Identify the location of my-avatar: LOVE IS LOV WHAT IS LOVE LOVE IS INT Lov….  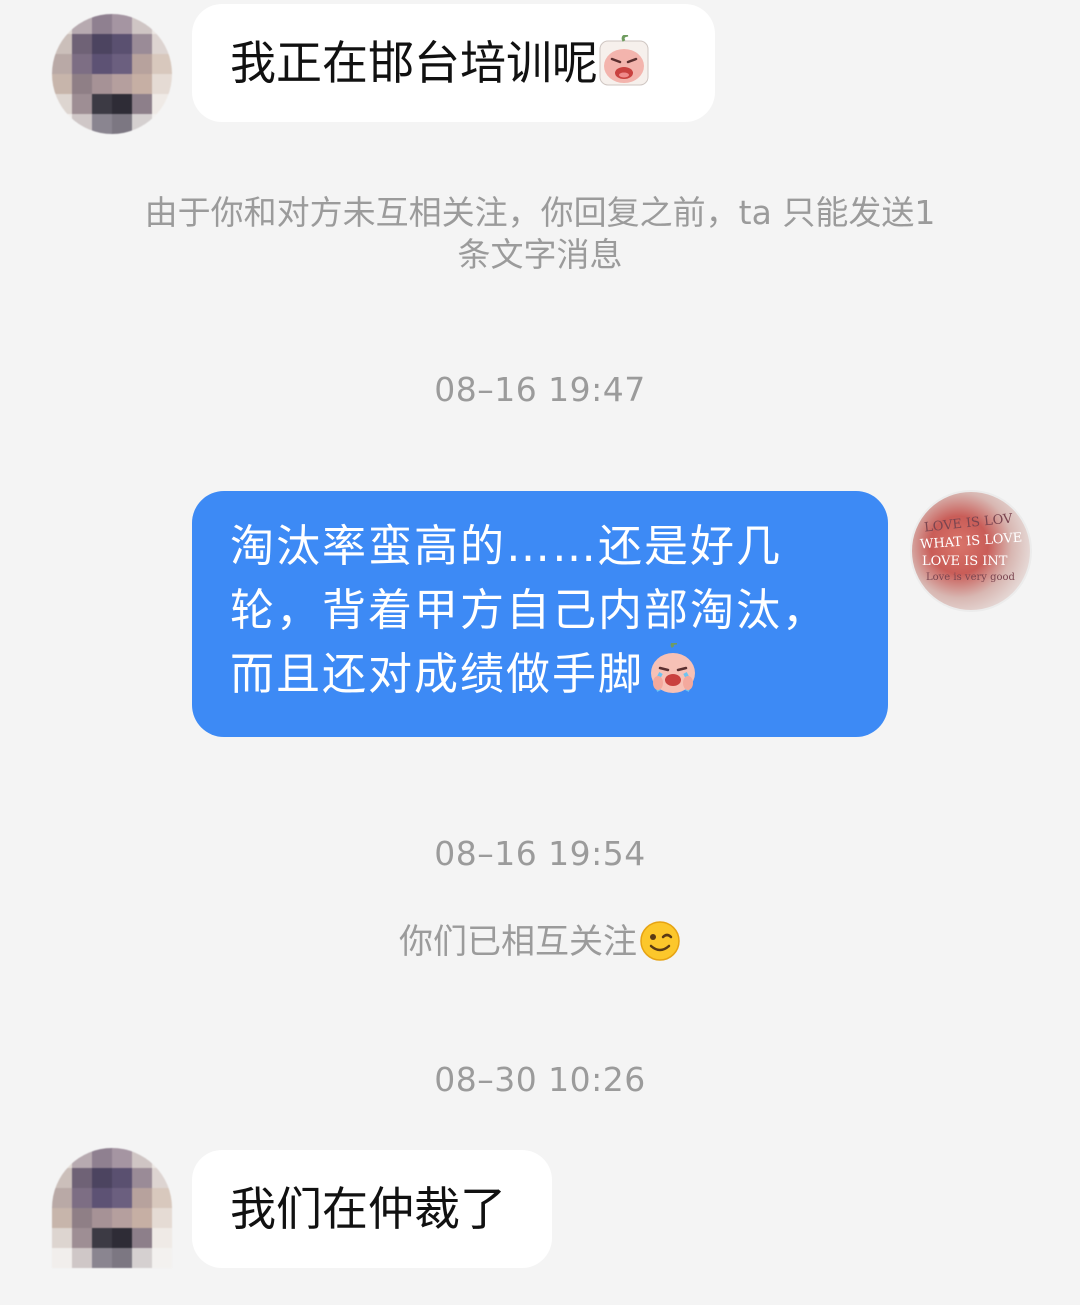
(971, 551).